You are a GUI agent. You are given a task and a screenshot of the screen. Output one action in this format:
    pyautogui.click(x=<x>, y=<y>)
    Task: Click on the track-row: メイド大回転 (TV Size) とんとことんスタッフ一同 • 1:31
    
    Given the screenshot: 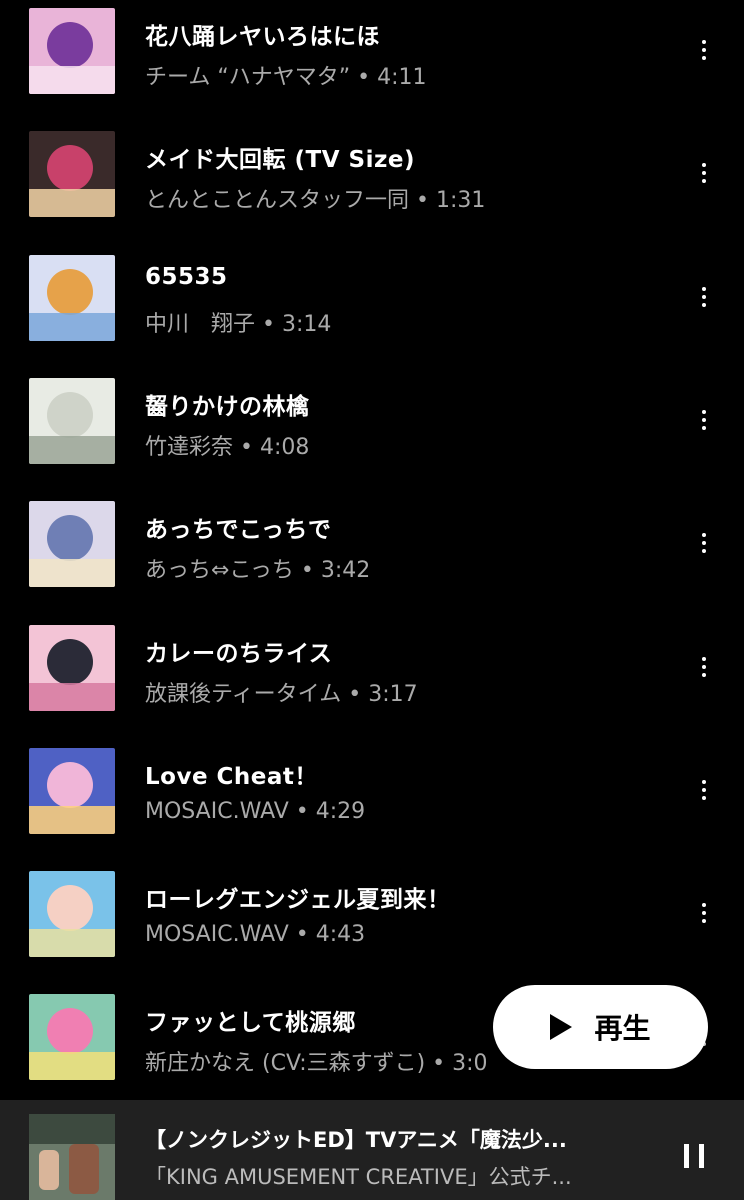 What is the action you would take?
    pyautogui.click(x=372, y=184)
    